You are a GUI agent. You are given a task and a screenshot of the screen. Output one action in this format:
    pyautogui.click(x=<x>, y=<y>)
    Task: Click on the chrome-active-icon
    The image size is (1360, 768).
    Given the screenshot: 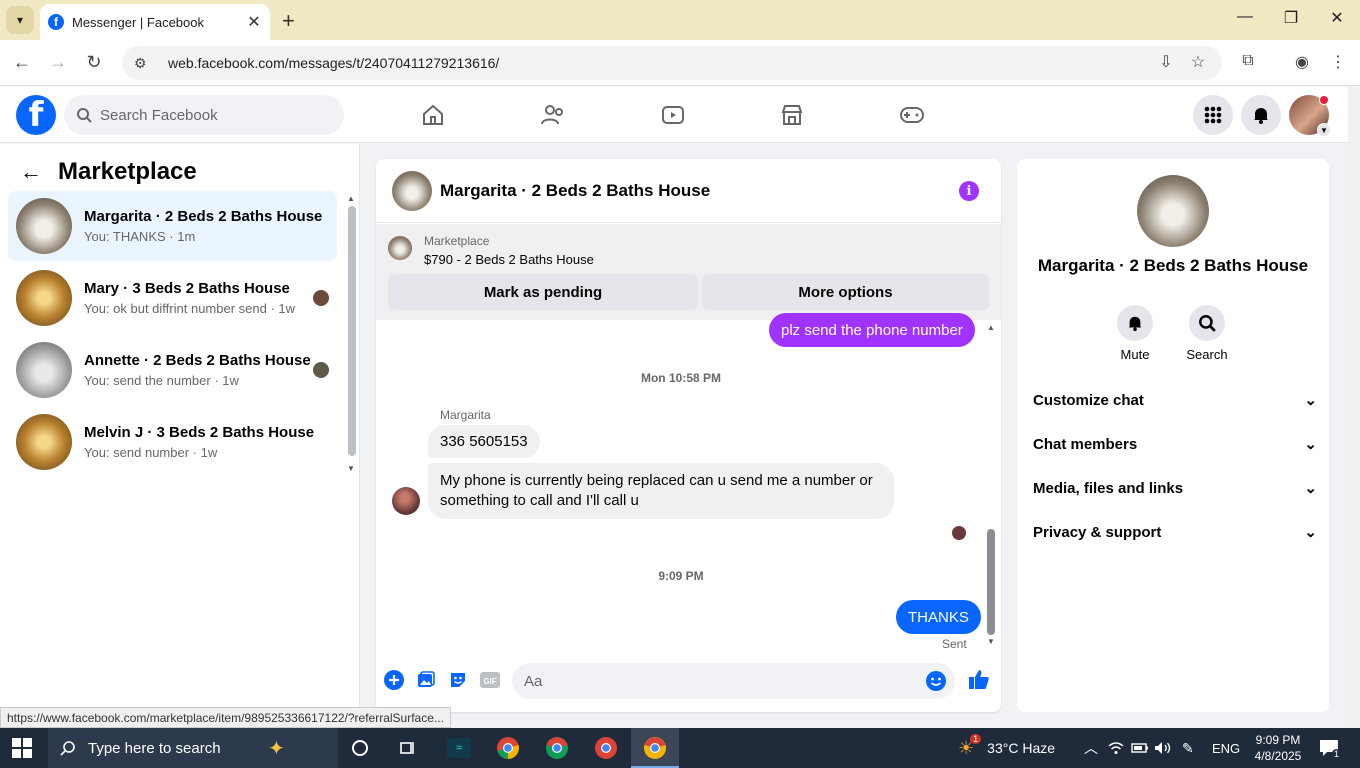 What is the action you would take?
    pyautogui.click(x=655, y=748)
    